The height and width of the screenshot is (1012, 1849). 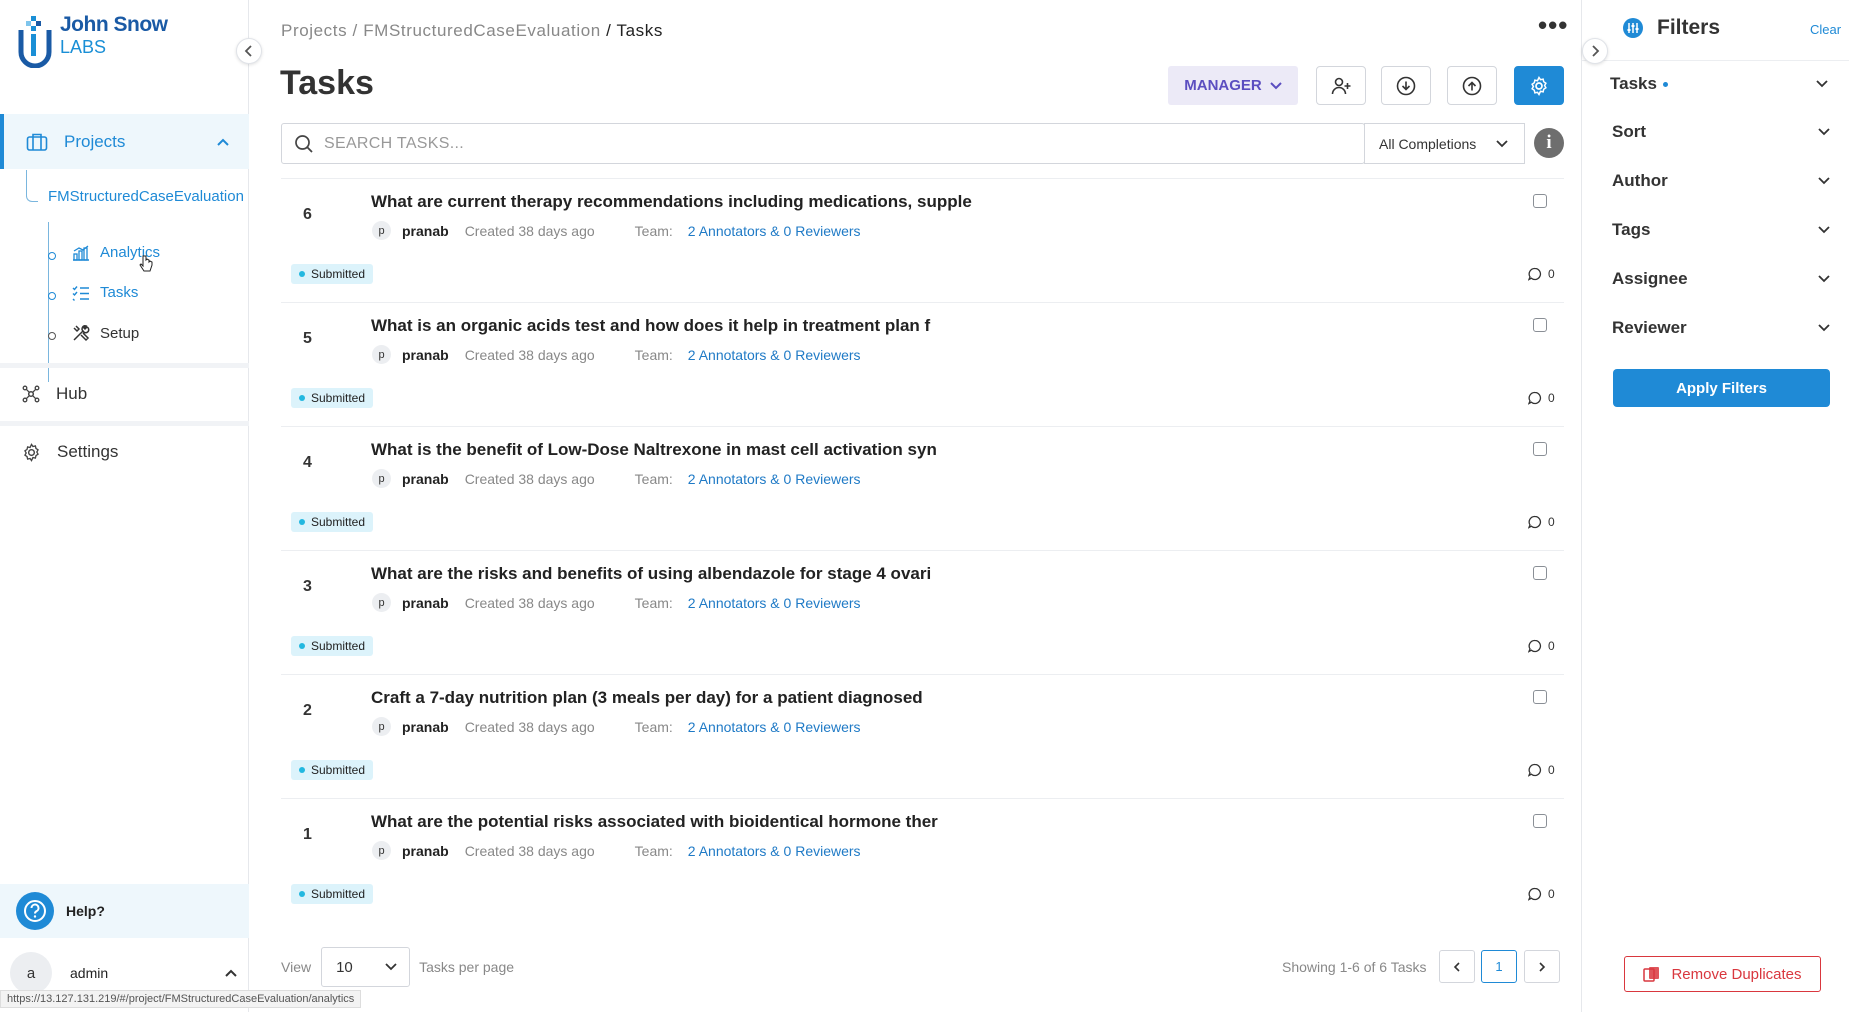 What do you see at coordinates (1406, 85) in the screenshot?
I see `export-button` at bounding box center [1406, 85].